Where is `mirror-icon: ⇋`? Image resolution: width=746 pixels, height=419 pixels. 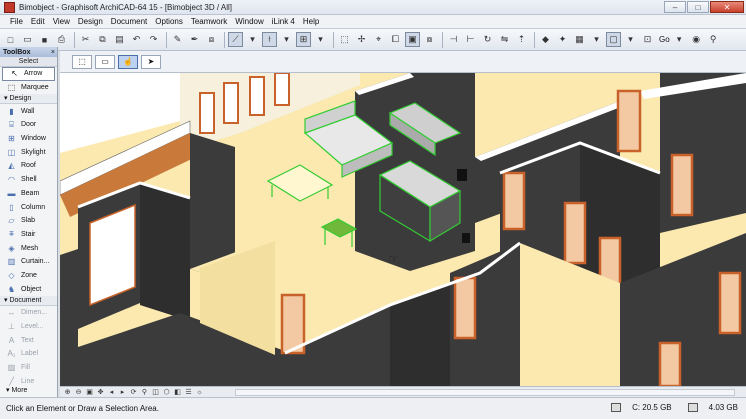
mirror-icon: ⇋ is located at coordinates (504, 39).